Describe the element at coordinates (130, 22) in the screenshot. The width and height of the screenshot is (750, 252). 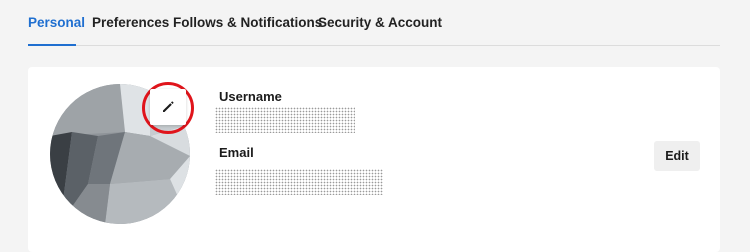
I see `tab-preferences: Preferences` at that location.